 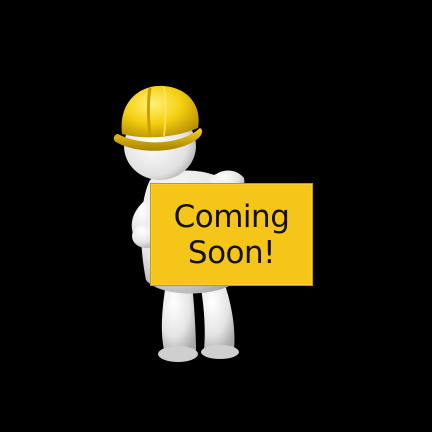 I want to click on coming-soon-sign: Coming Soon!, so click(x=231, y=234).